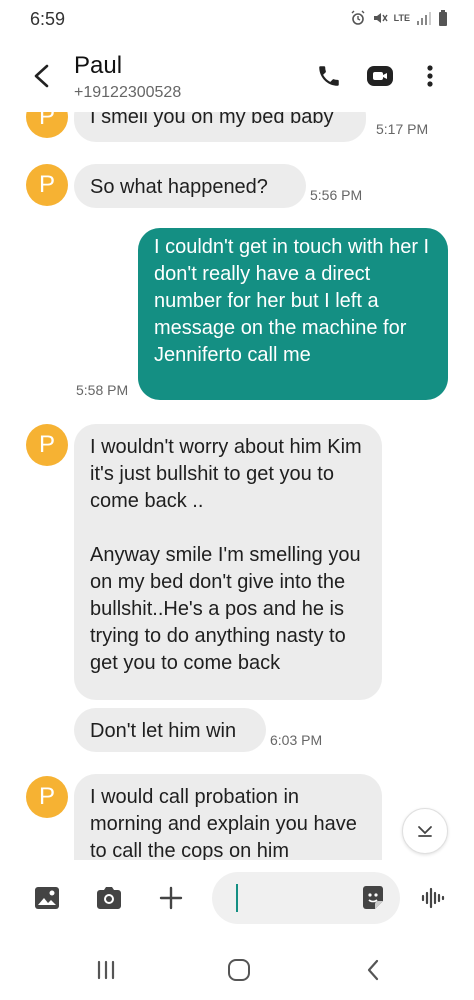  What do you see at coordinates (98, 66) in the screenshot?
I see `contact-name: Paul` at bounding box center [98, 66].